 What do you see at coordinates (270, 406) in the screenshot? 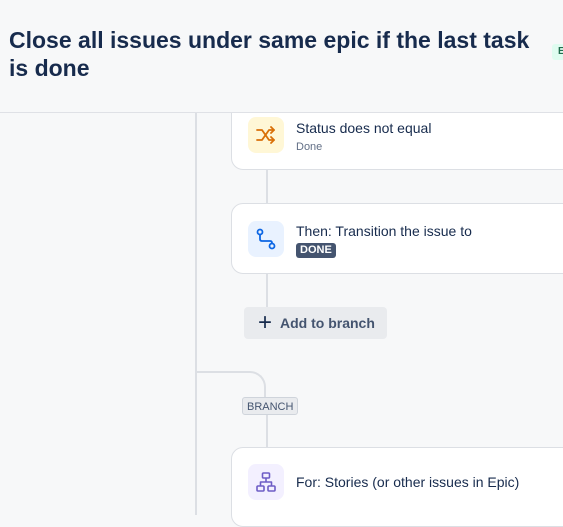
I see `branch-tag: BRANCH` at bounding box center [270, 406].